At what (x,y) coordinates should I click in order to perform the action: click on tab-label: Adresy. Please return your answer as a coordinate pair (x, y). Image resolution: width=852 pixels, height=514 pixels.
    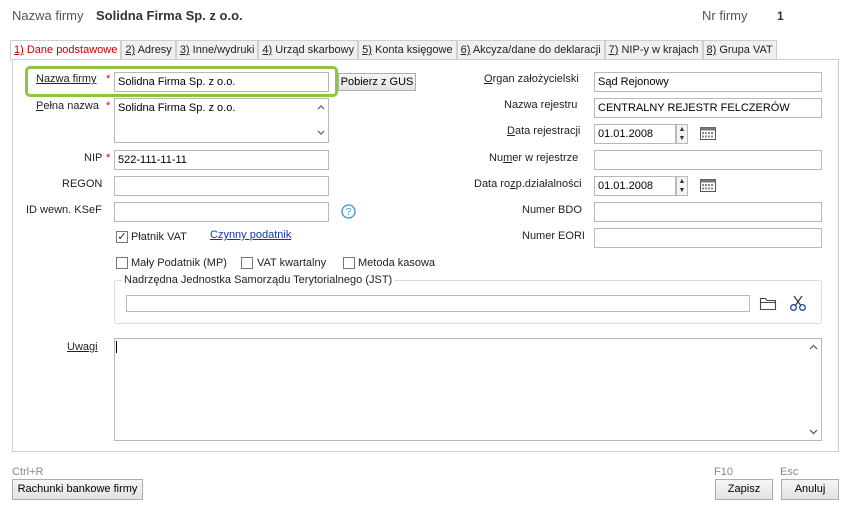
    Looking at the image, I should click on (153, 50).